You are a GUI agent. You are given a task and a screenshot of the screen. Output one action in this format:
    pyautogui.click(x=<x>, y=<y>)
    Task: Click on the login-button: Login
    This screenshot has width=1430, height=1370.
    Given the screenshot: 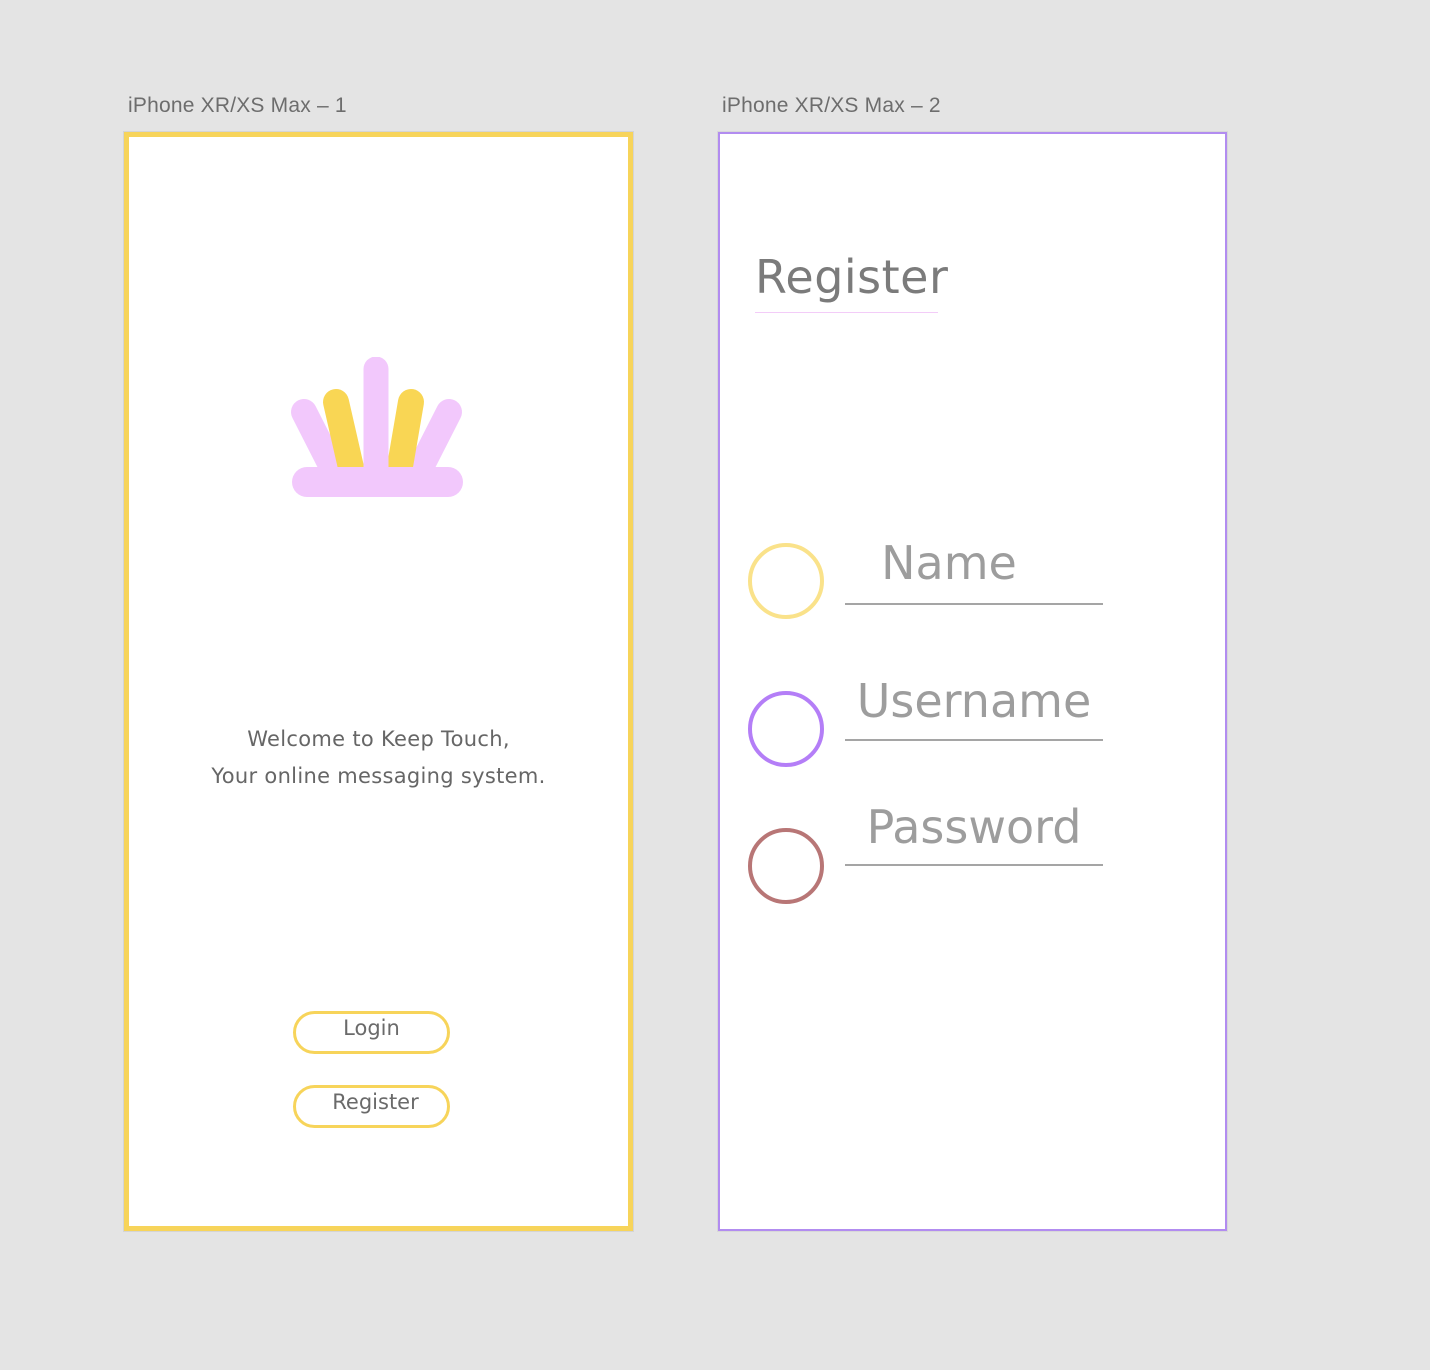 What is the action you would take?
    pyautogui.click(x=371, y=1032)
    